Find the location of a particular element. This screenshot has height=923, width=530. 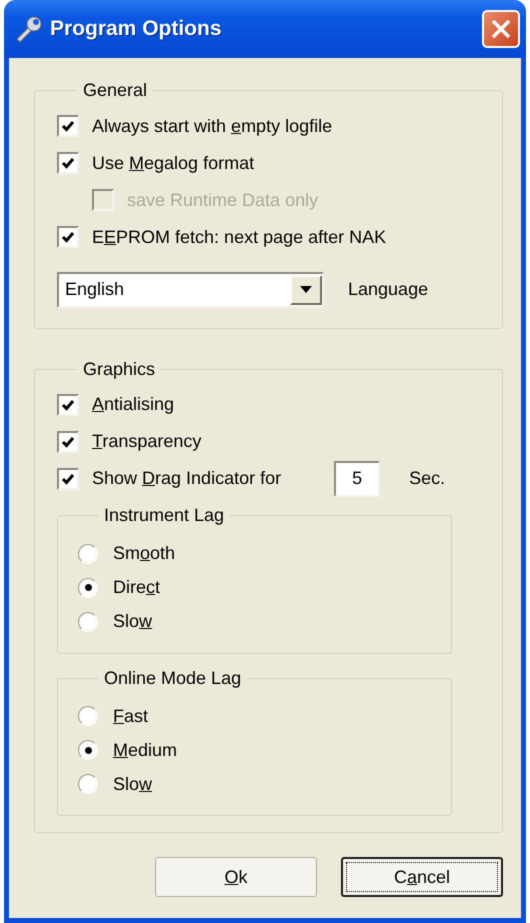

checkbox-label: Always start with empty logfile is located at coordinates (212, 126).